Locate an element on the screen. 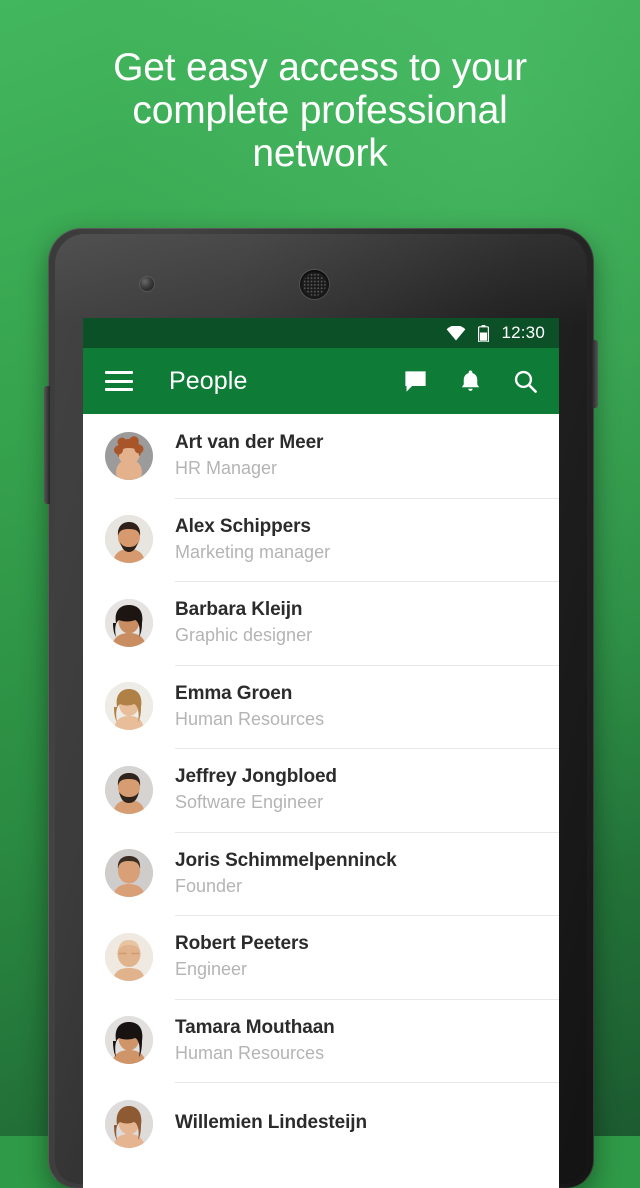  volume-button is located at coordinates (47, 445).